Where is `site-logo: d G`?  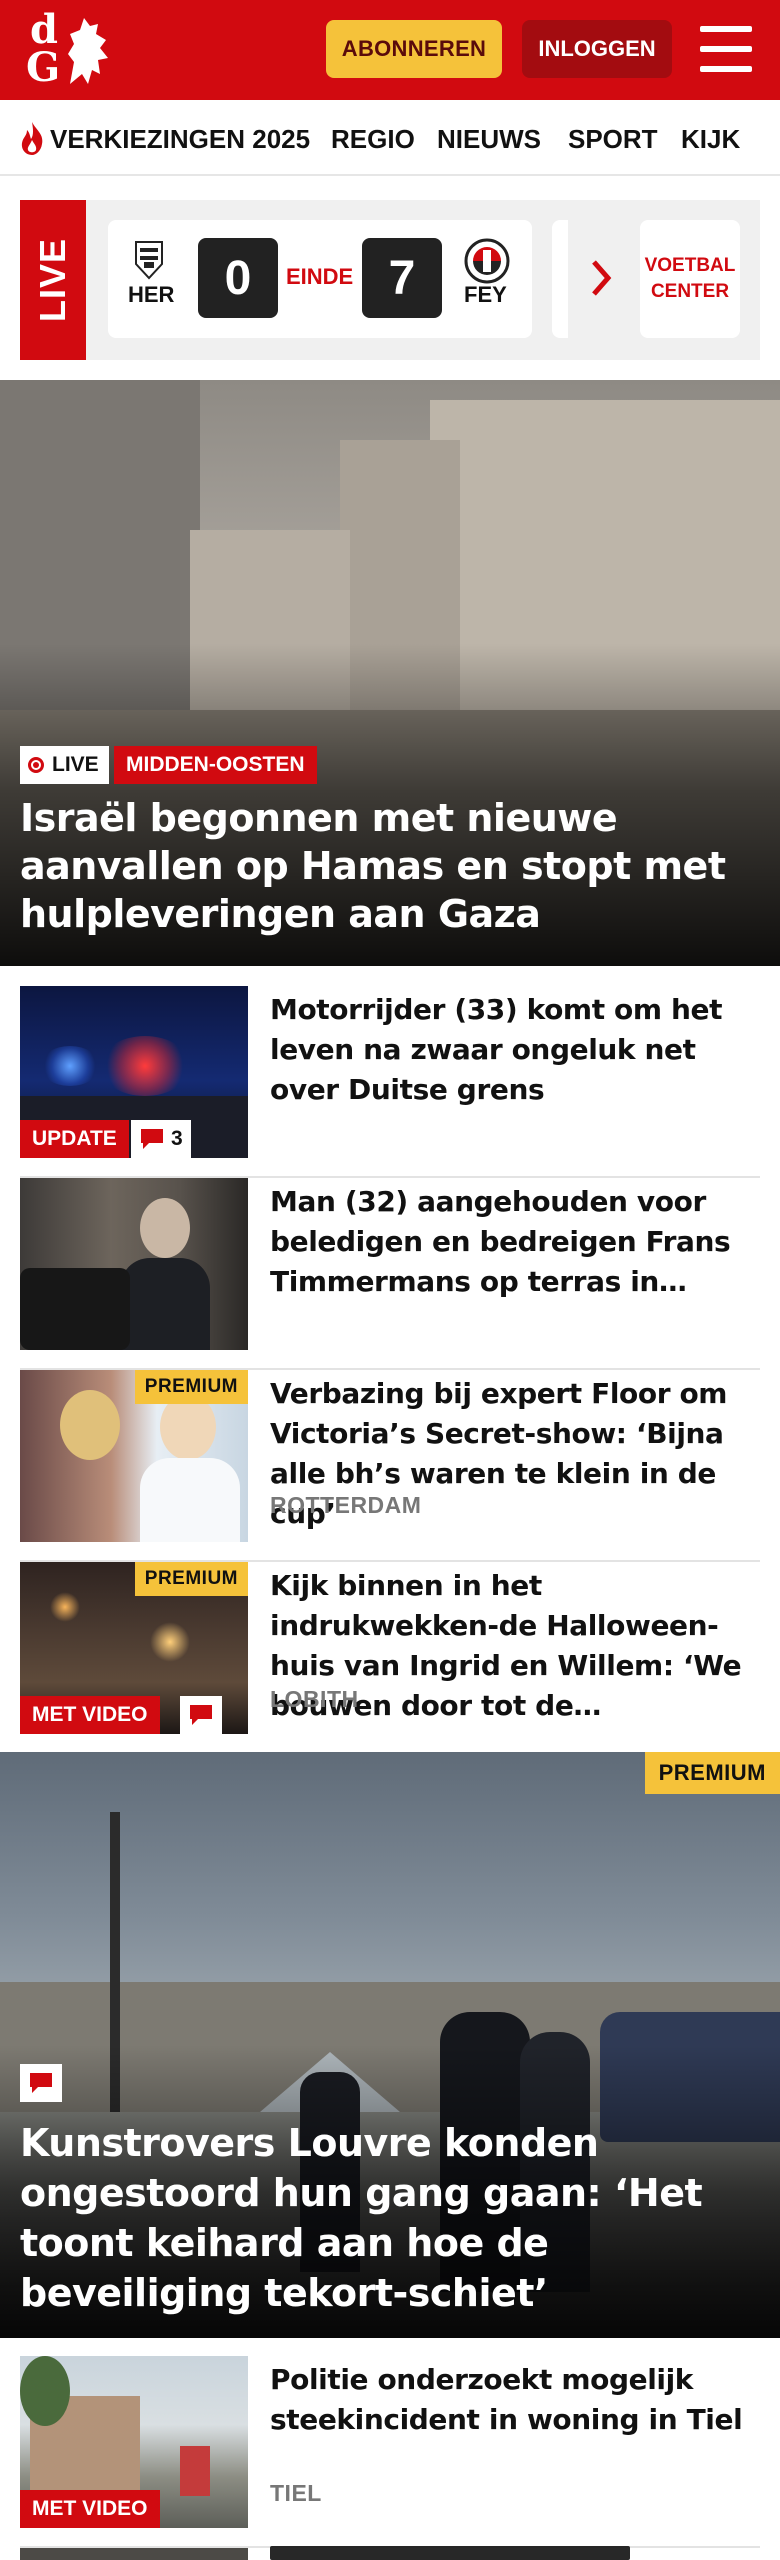 site-logo: d G is located at coordinates (70, 50).